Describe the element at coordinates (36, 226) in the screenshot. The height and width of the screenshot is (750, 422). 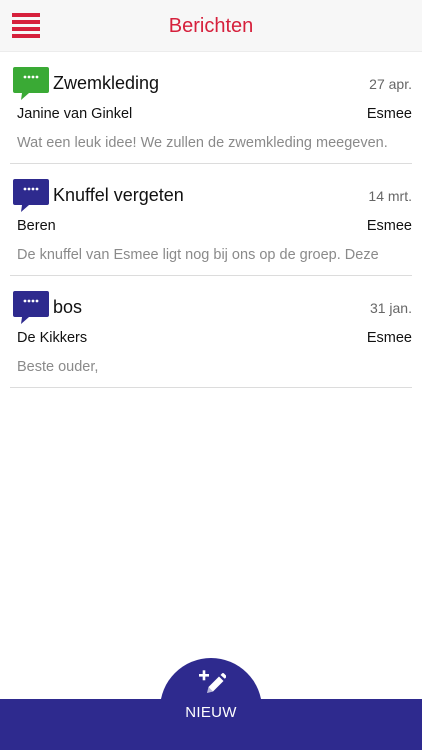
I see `message-sender: Beren` at that location.